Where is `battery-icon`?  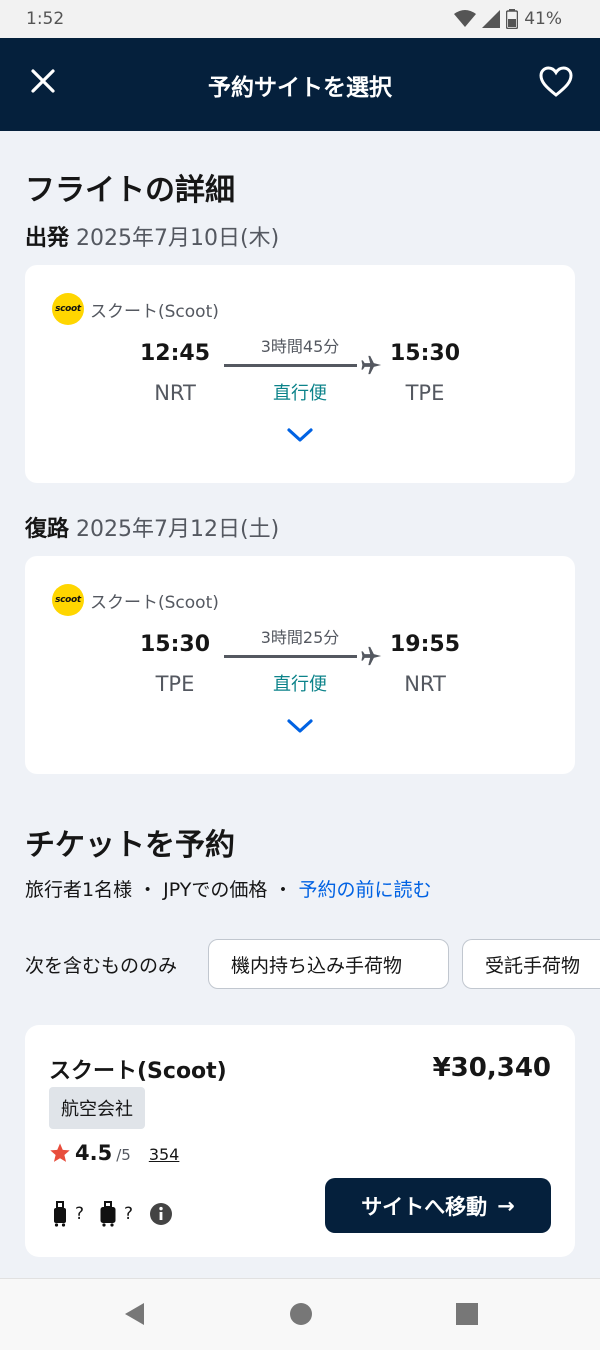 battery-icon is located at coordinates (512, 19).